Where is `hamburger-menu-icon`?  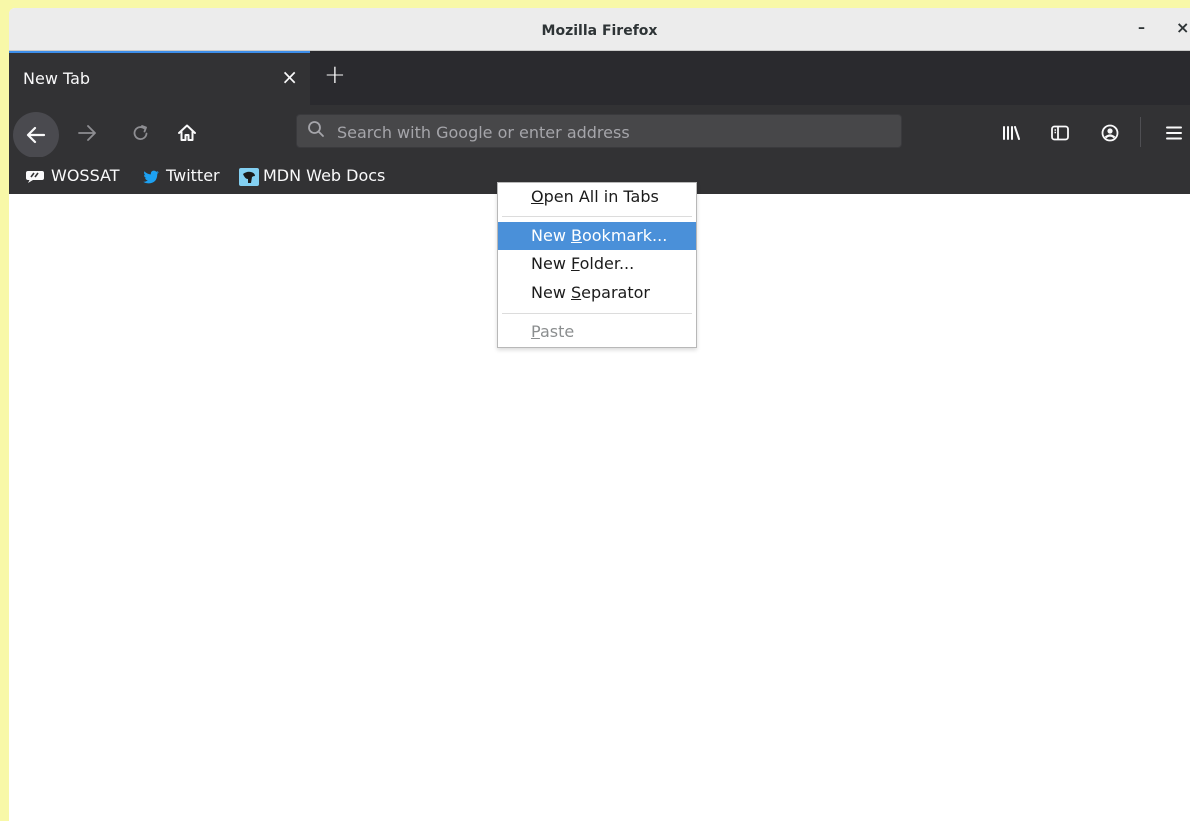 hamburger-menu-icon is located at coordinates (1174, 131).